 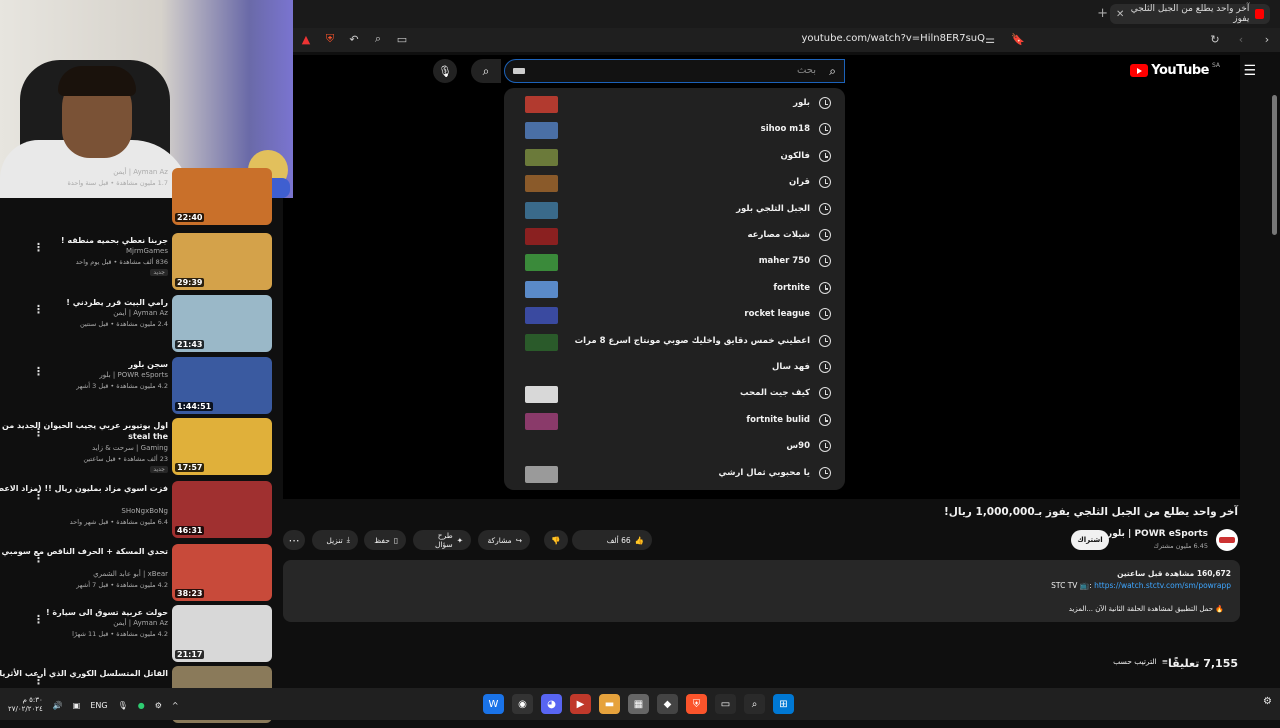 I want to click on share-button: ↪ مشاركة, so click(x=504, y=540).